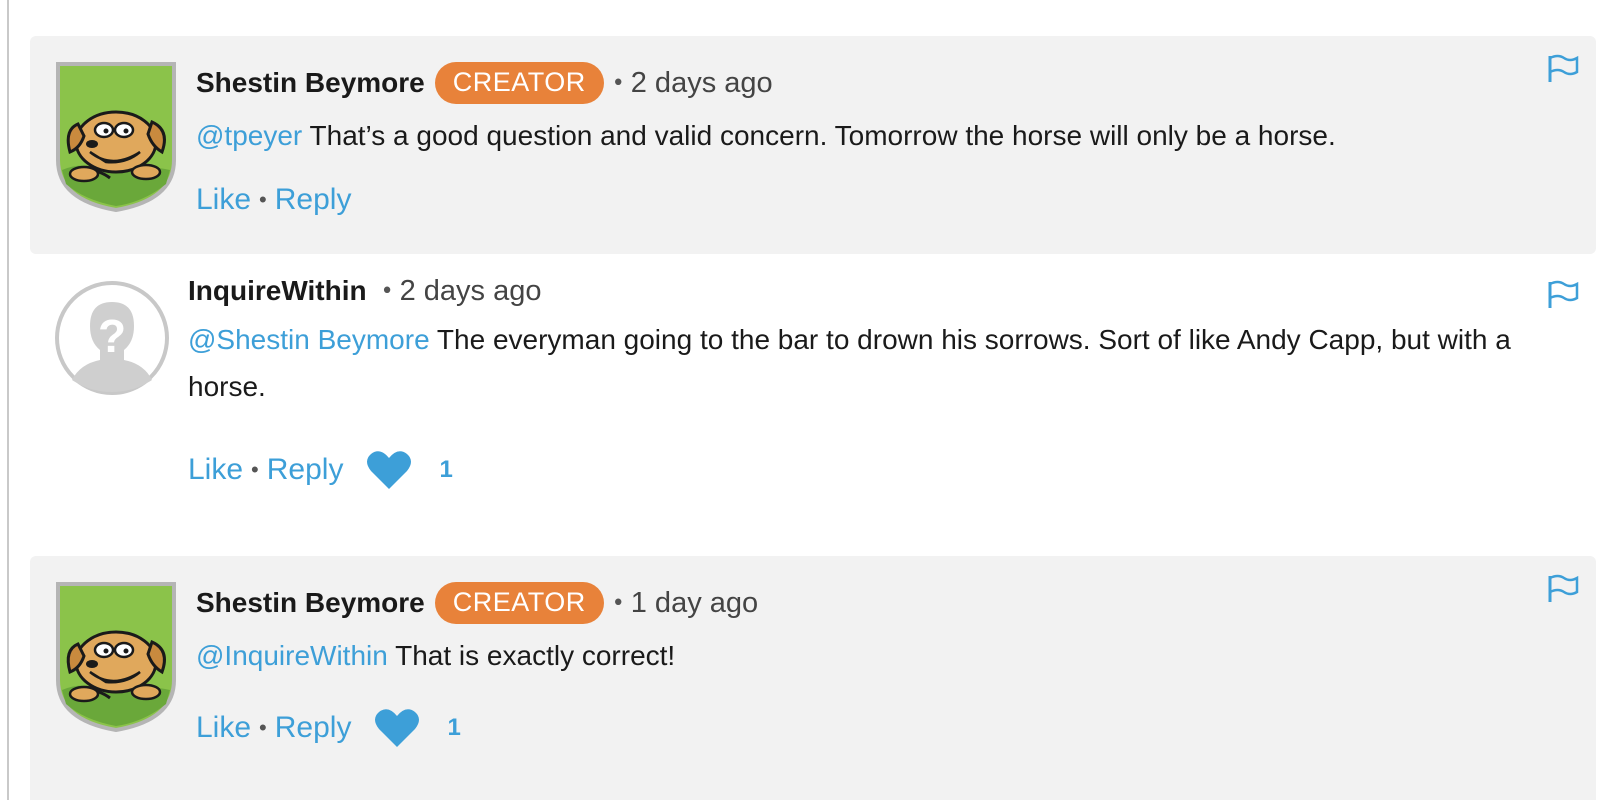  What do you see at coordinates (8, 400) in the screenshot?
I see `thread-rule` at bounding box center [8, 400].